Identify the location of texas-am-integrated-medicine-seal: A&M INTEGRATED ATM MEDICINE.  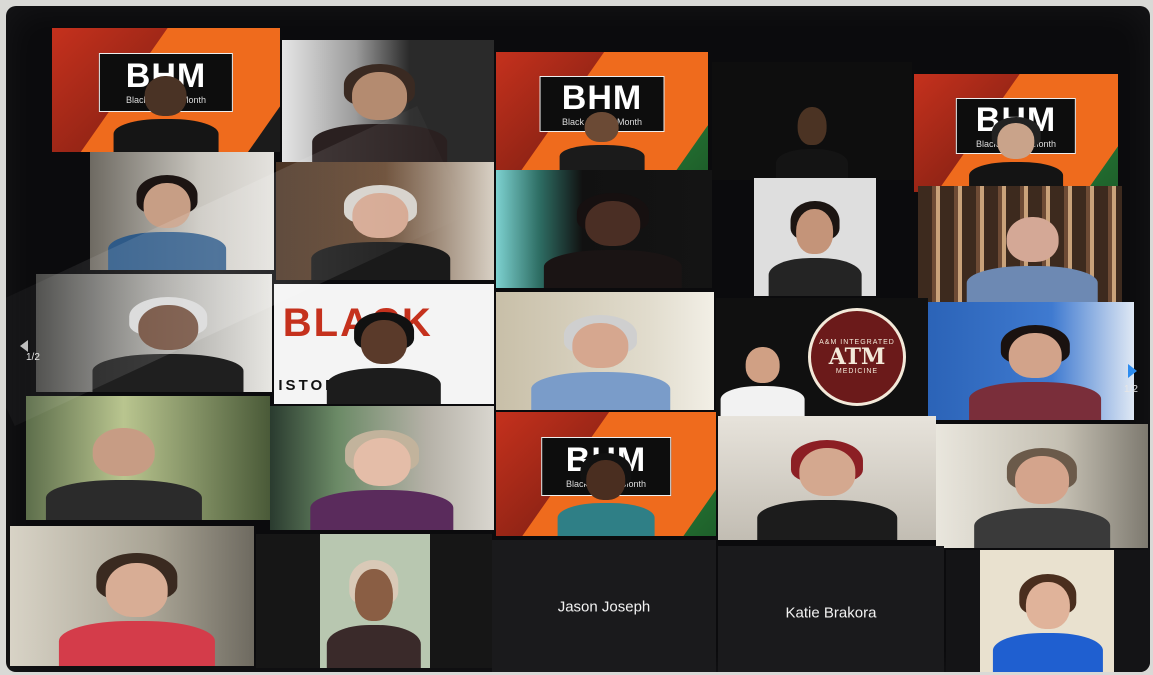
(857, 357).